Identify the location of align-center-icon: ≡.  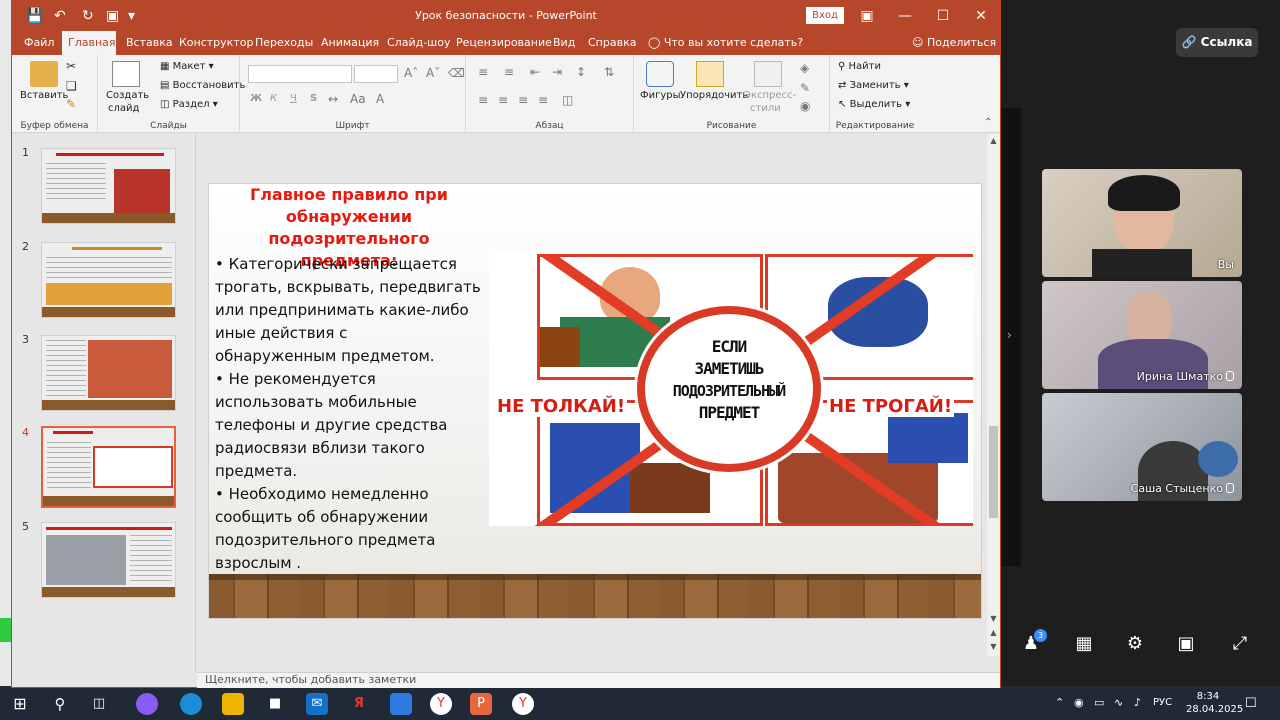
(503, 100).